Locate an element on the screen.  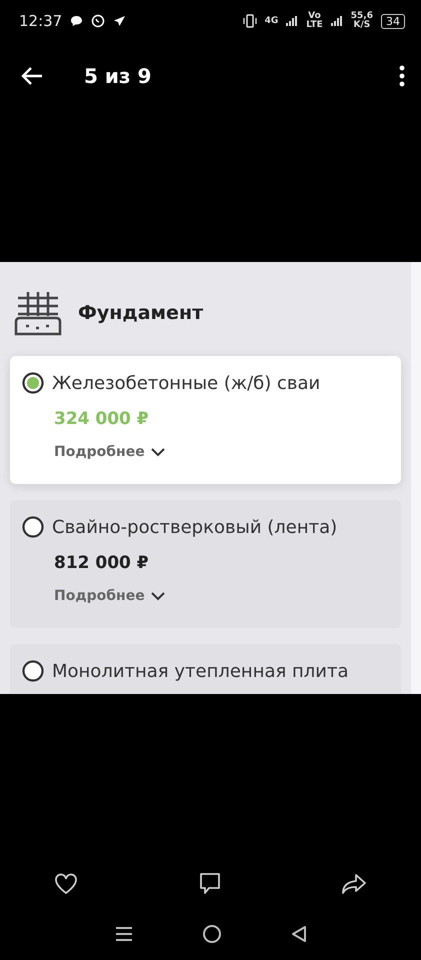
chat-icon is located at coordinates (77, 21).